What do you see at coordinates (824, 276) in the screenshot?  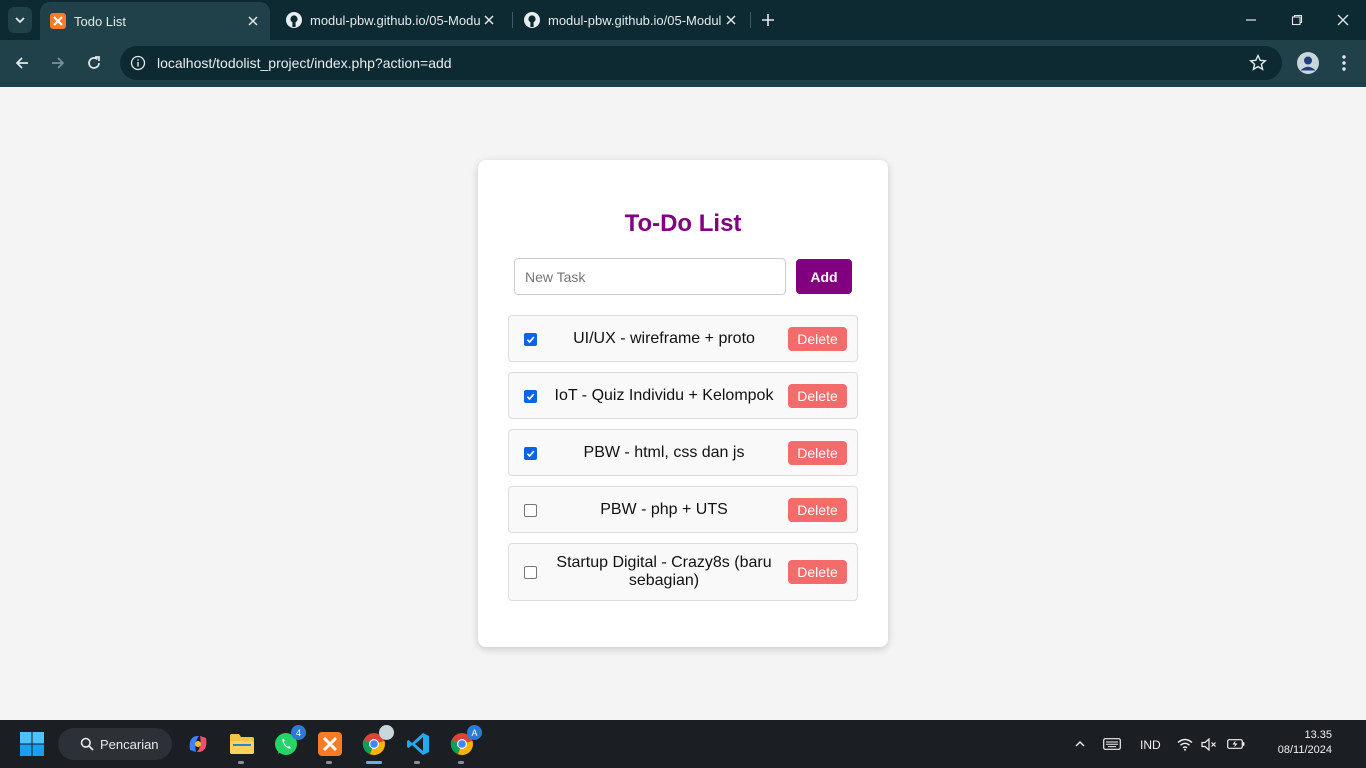 I see `add-task-button: Add` at bounding box center [824, 276].